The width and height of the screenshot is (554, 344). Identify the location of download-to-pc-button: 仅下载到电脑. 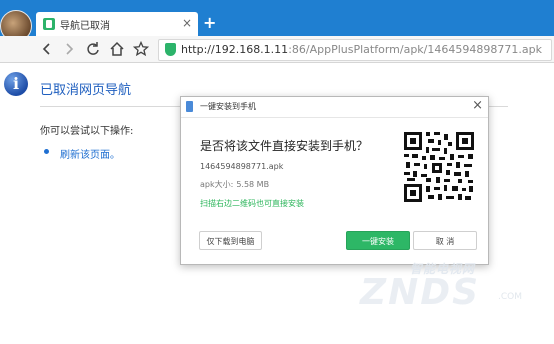
(230, 240).